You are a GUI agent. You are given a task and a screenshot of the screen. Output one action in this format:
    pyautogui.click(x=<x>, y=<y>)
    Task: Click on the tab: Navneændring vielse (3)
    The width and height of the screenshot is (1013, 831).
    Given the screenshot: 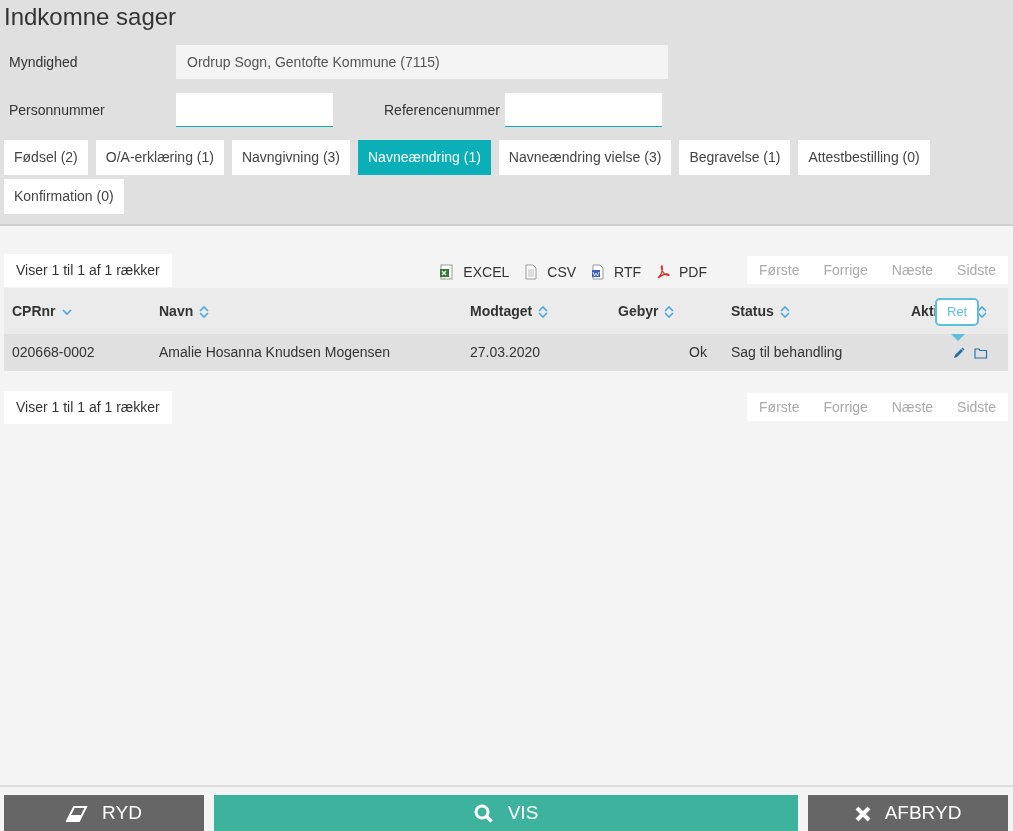 What is the action you would take?
    pyautogui.click(x=585, y=157)
    